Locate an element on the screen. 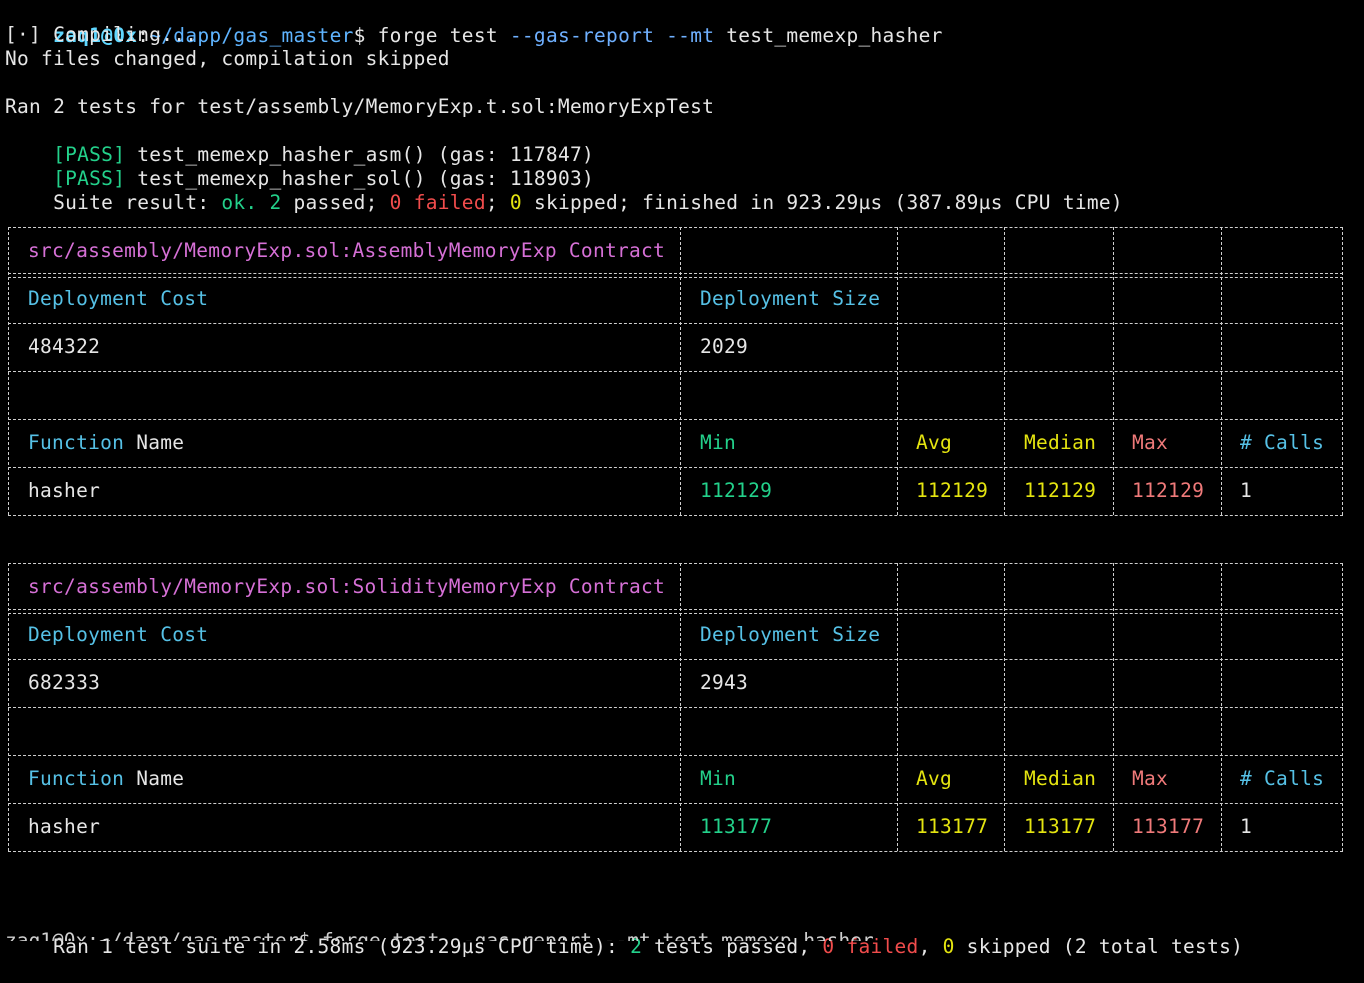 Image resolution: width=1364 pixels, height=983 pixels. median-value: 112129 is located at coordinates (1060, 490).